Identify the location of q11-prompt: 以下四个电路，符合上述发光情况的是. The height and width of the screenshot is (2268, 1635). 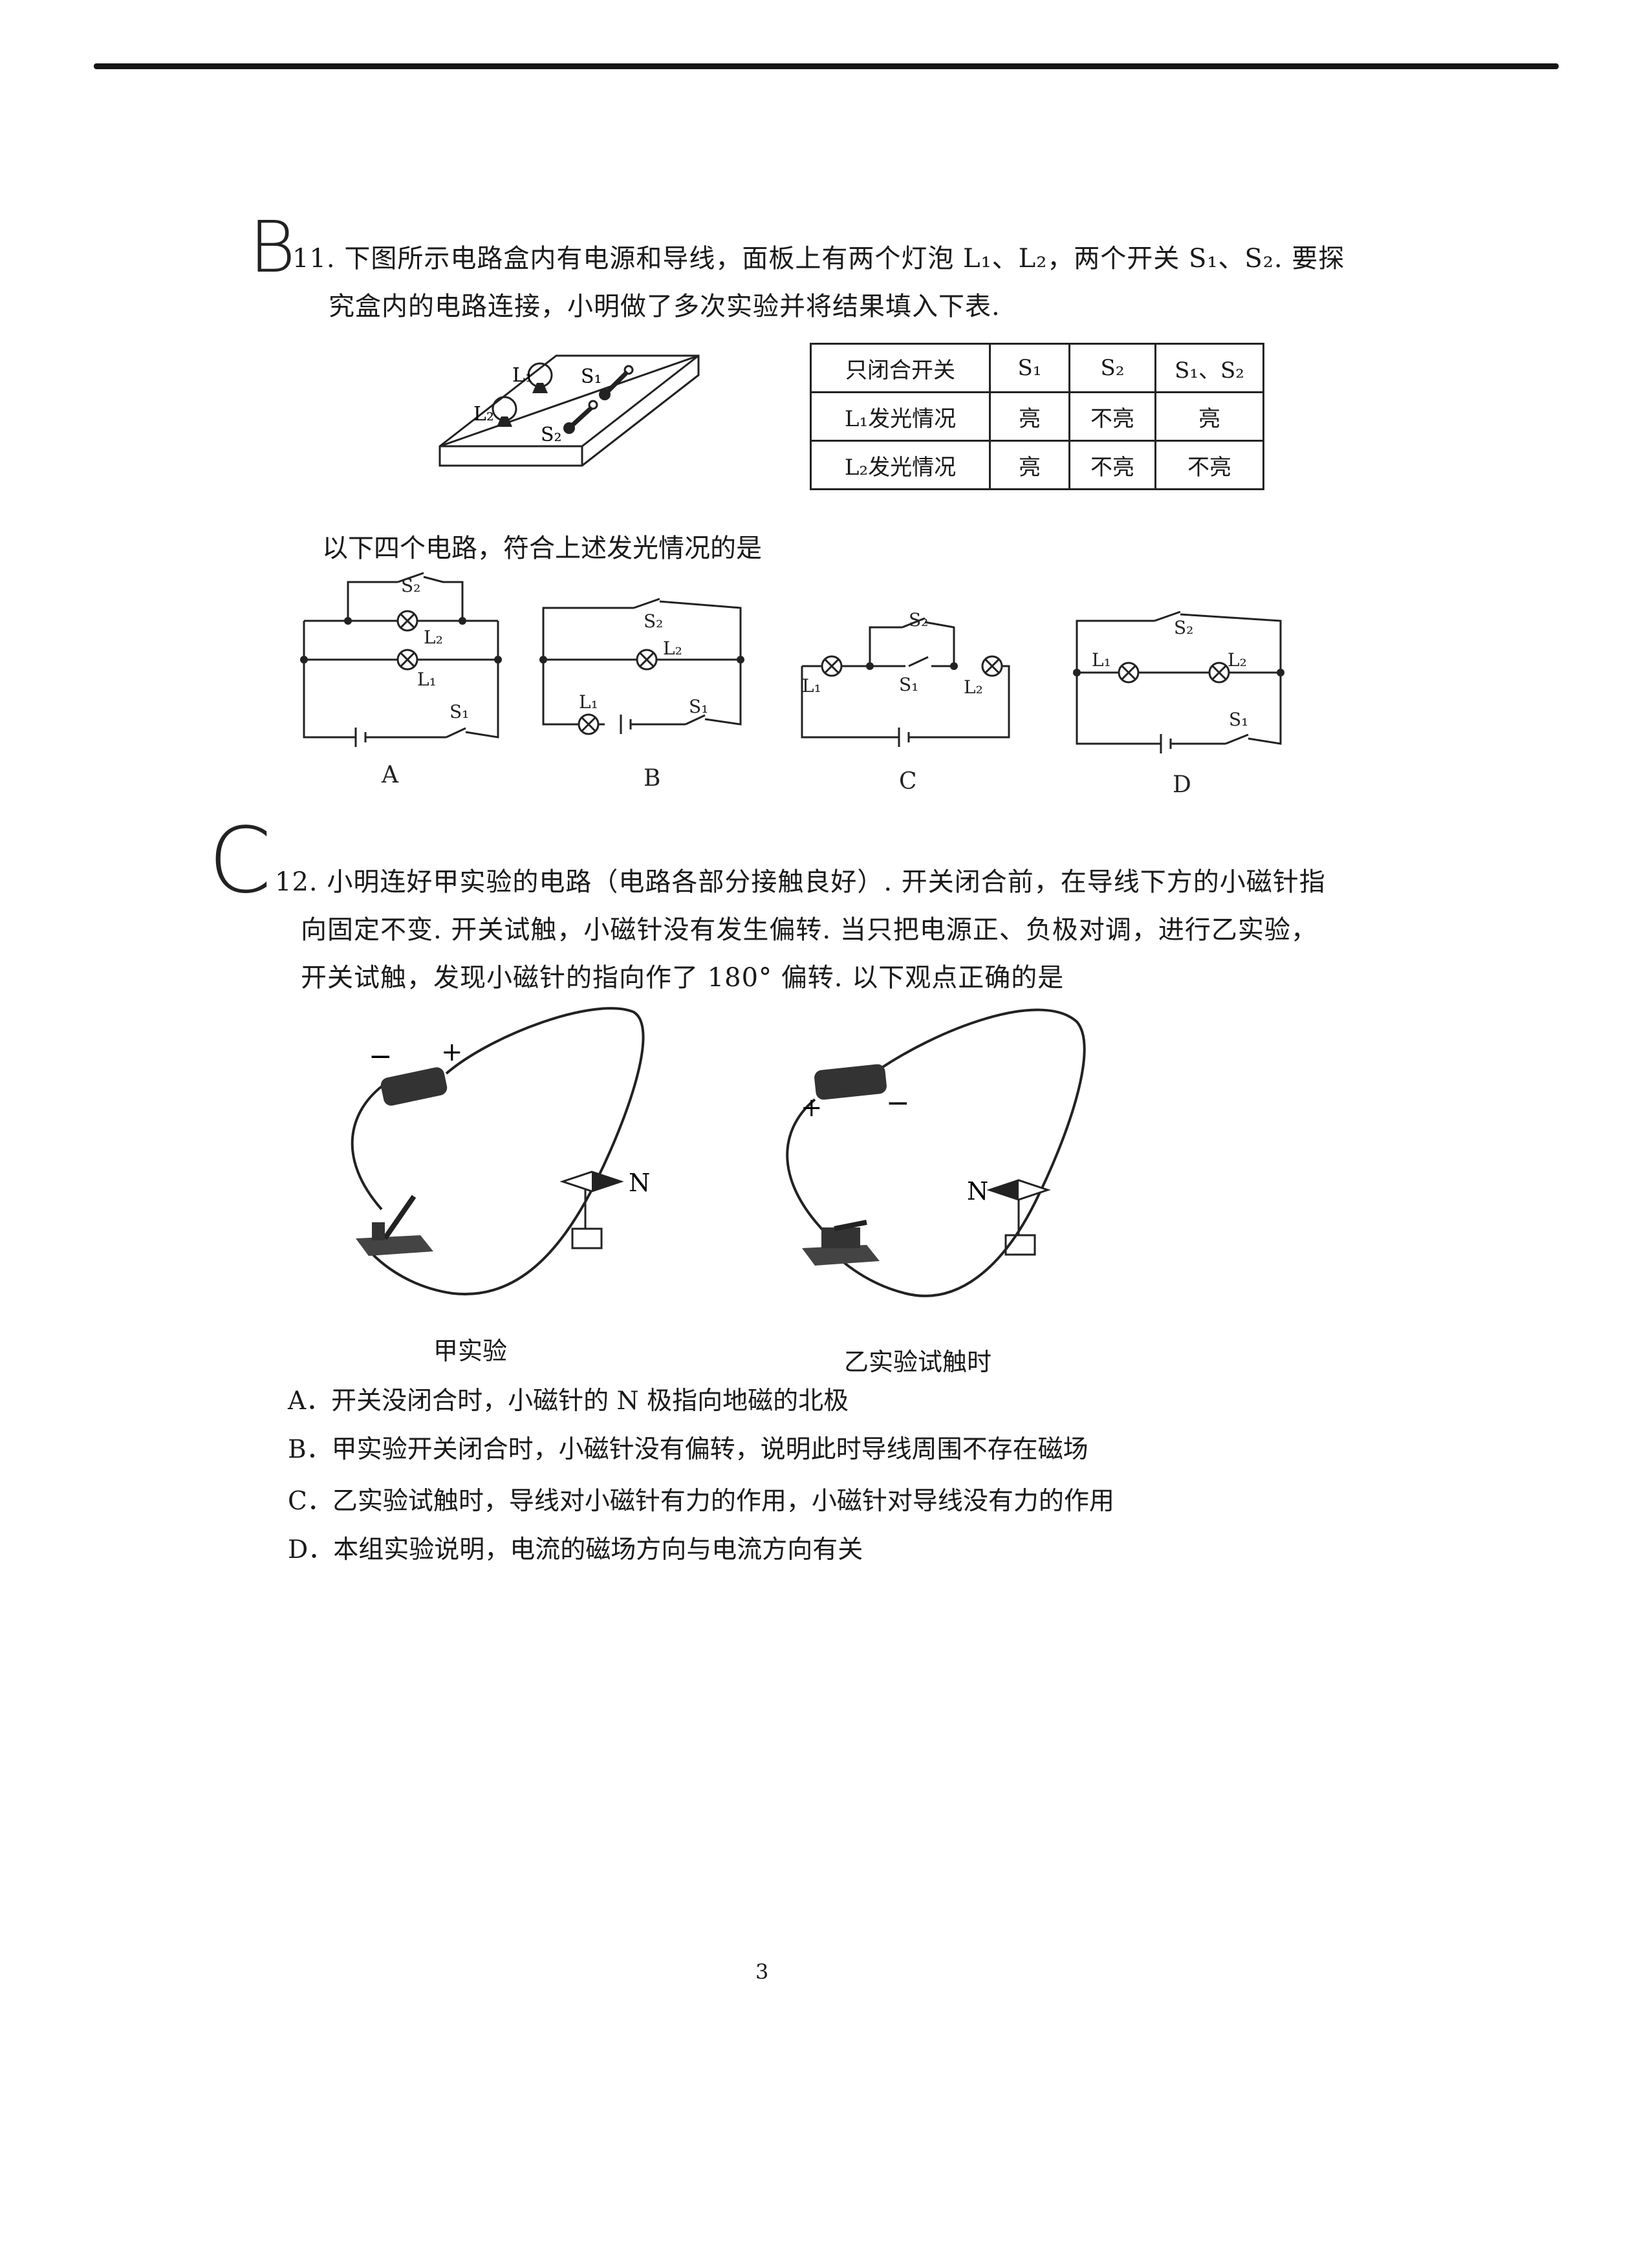
(542, 548).